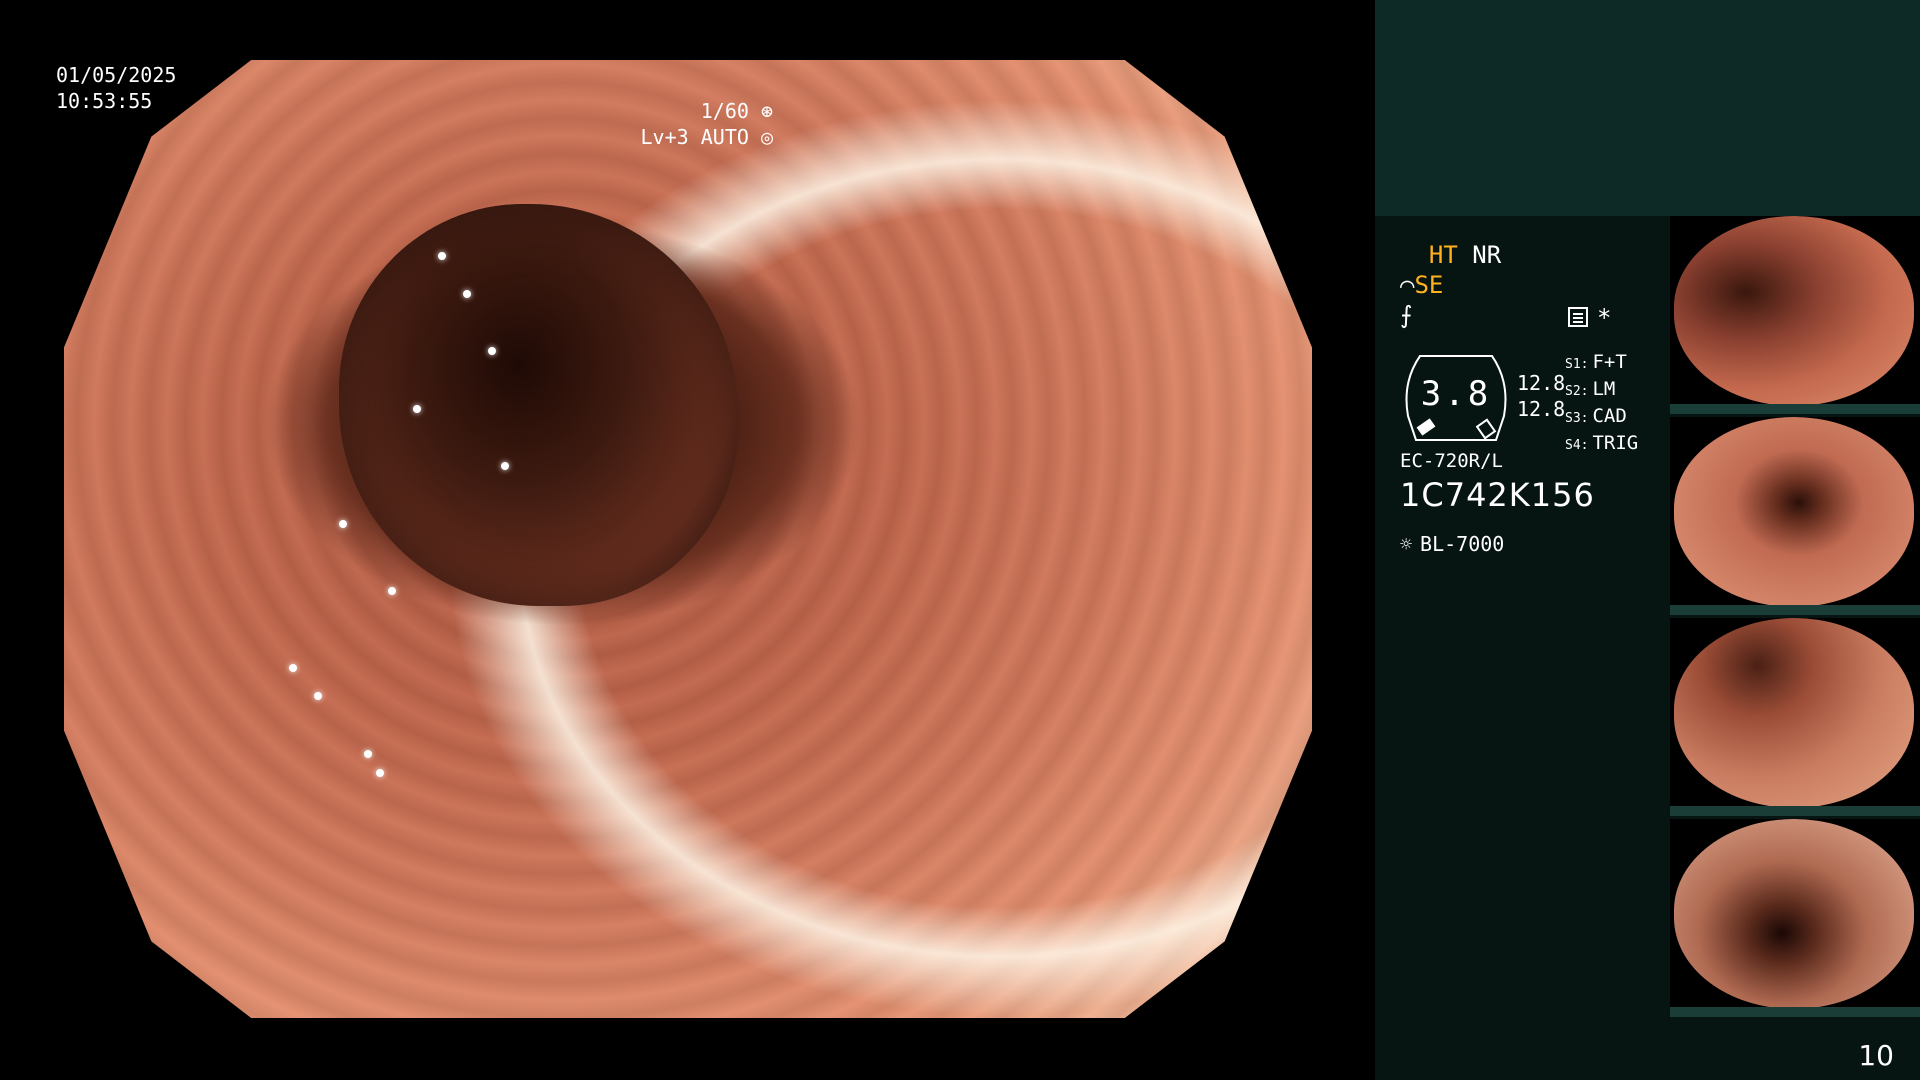 Image resolution: width=1920 pixels, height=1080 pixels. What do you see at coordinates (1406, 315) in the screenshot?
I see `freeze-icon: ⨍` at bounding box center [1406, 315].